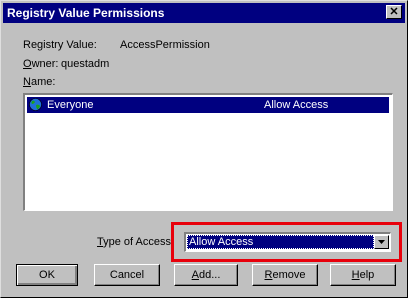 This screenshot has width=408, height=298. What do you see at coordinates (285, 275) in the screenshot?
I see `remove-button: Remove` at bounding box center [285, 275].